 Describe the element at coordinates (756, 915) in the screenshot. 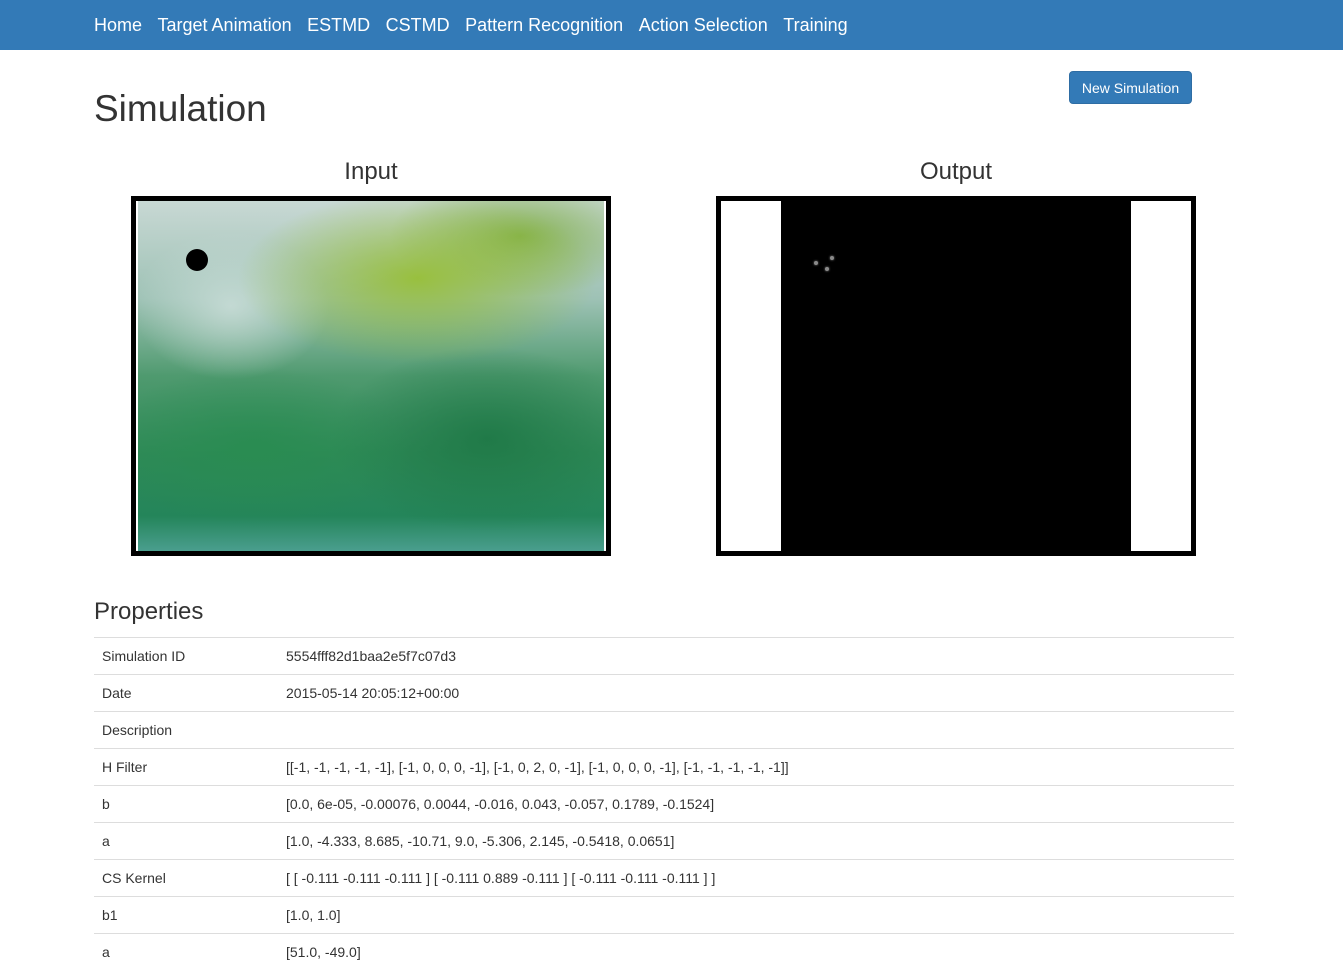

I see `property-value: [1.0, 1.0]` at that location.